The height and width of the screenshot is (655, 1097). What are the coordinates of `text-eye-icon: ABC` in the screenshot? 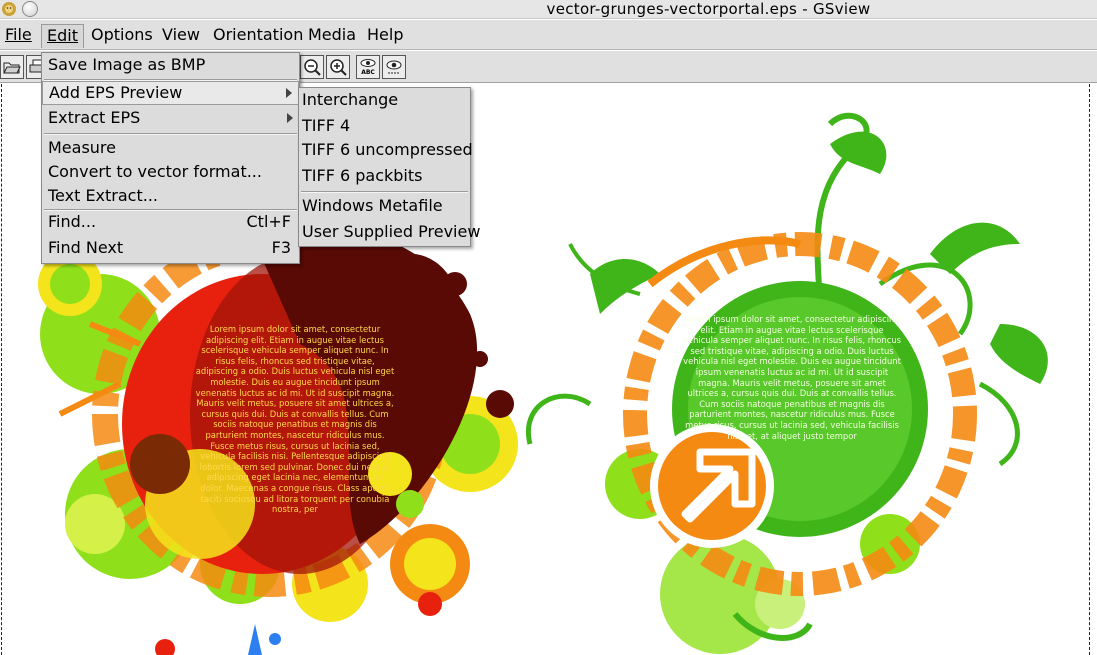 It's located at (368, 67).